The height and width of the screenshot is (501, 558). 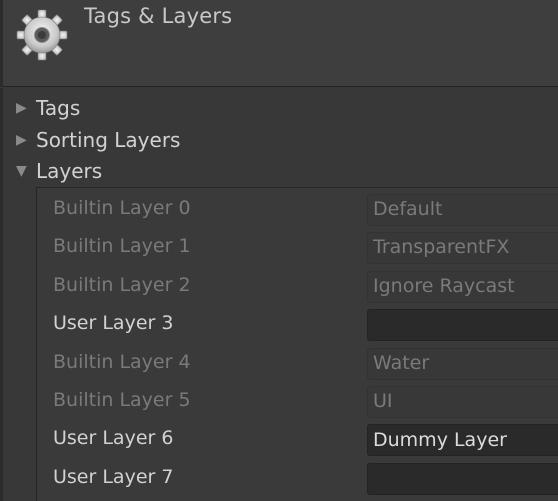 I want to click on page-title: Tags & Layers, so click(x=158, y=16).